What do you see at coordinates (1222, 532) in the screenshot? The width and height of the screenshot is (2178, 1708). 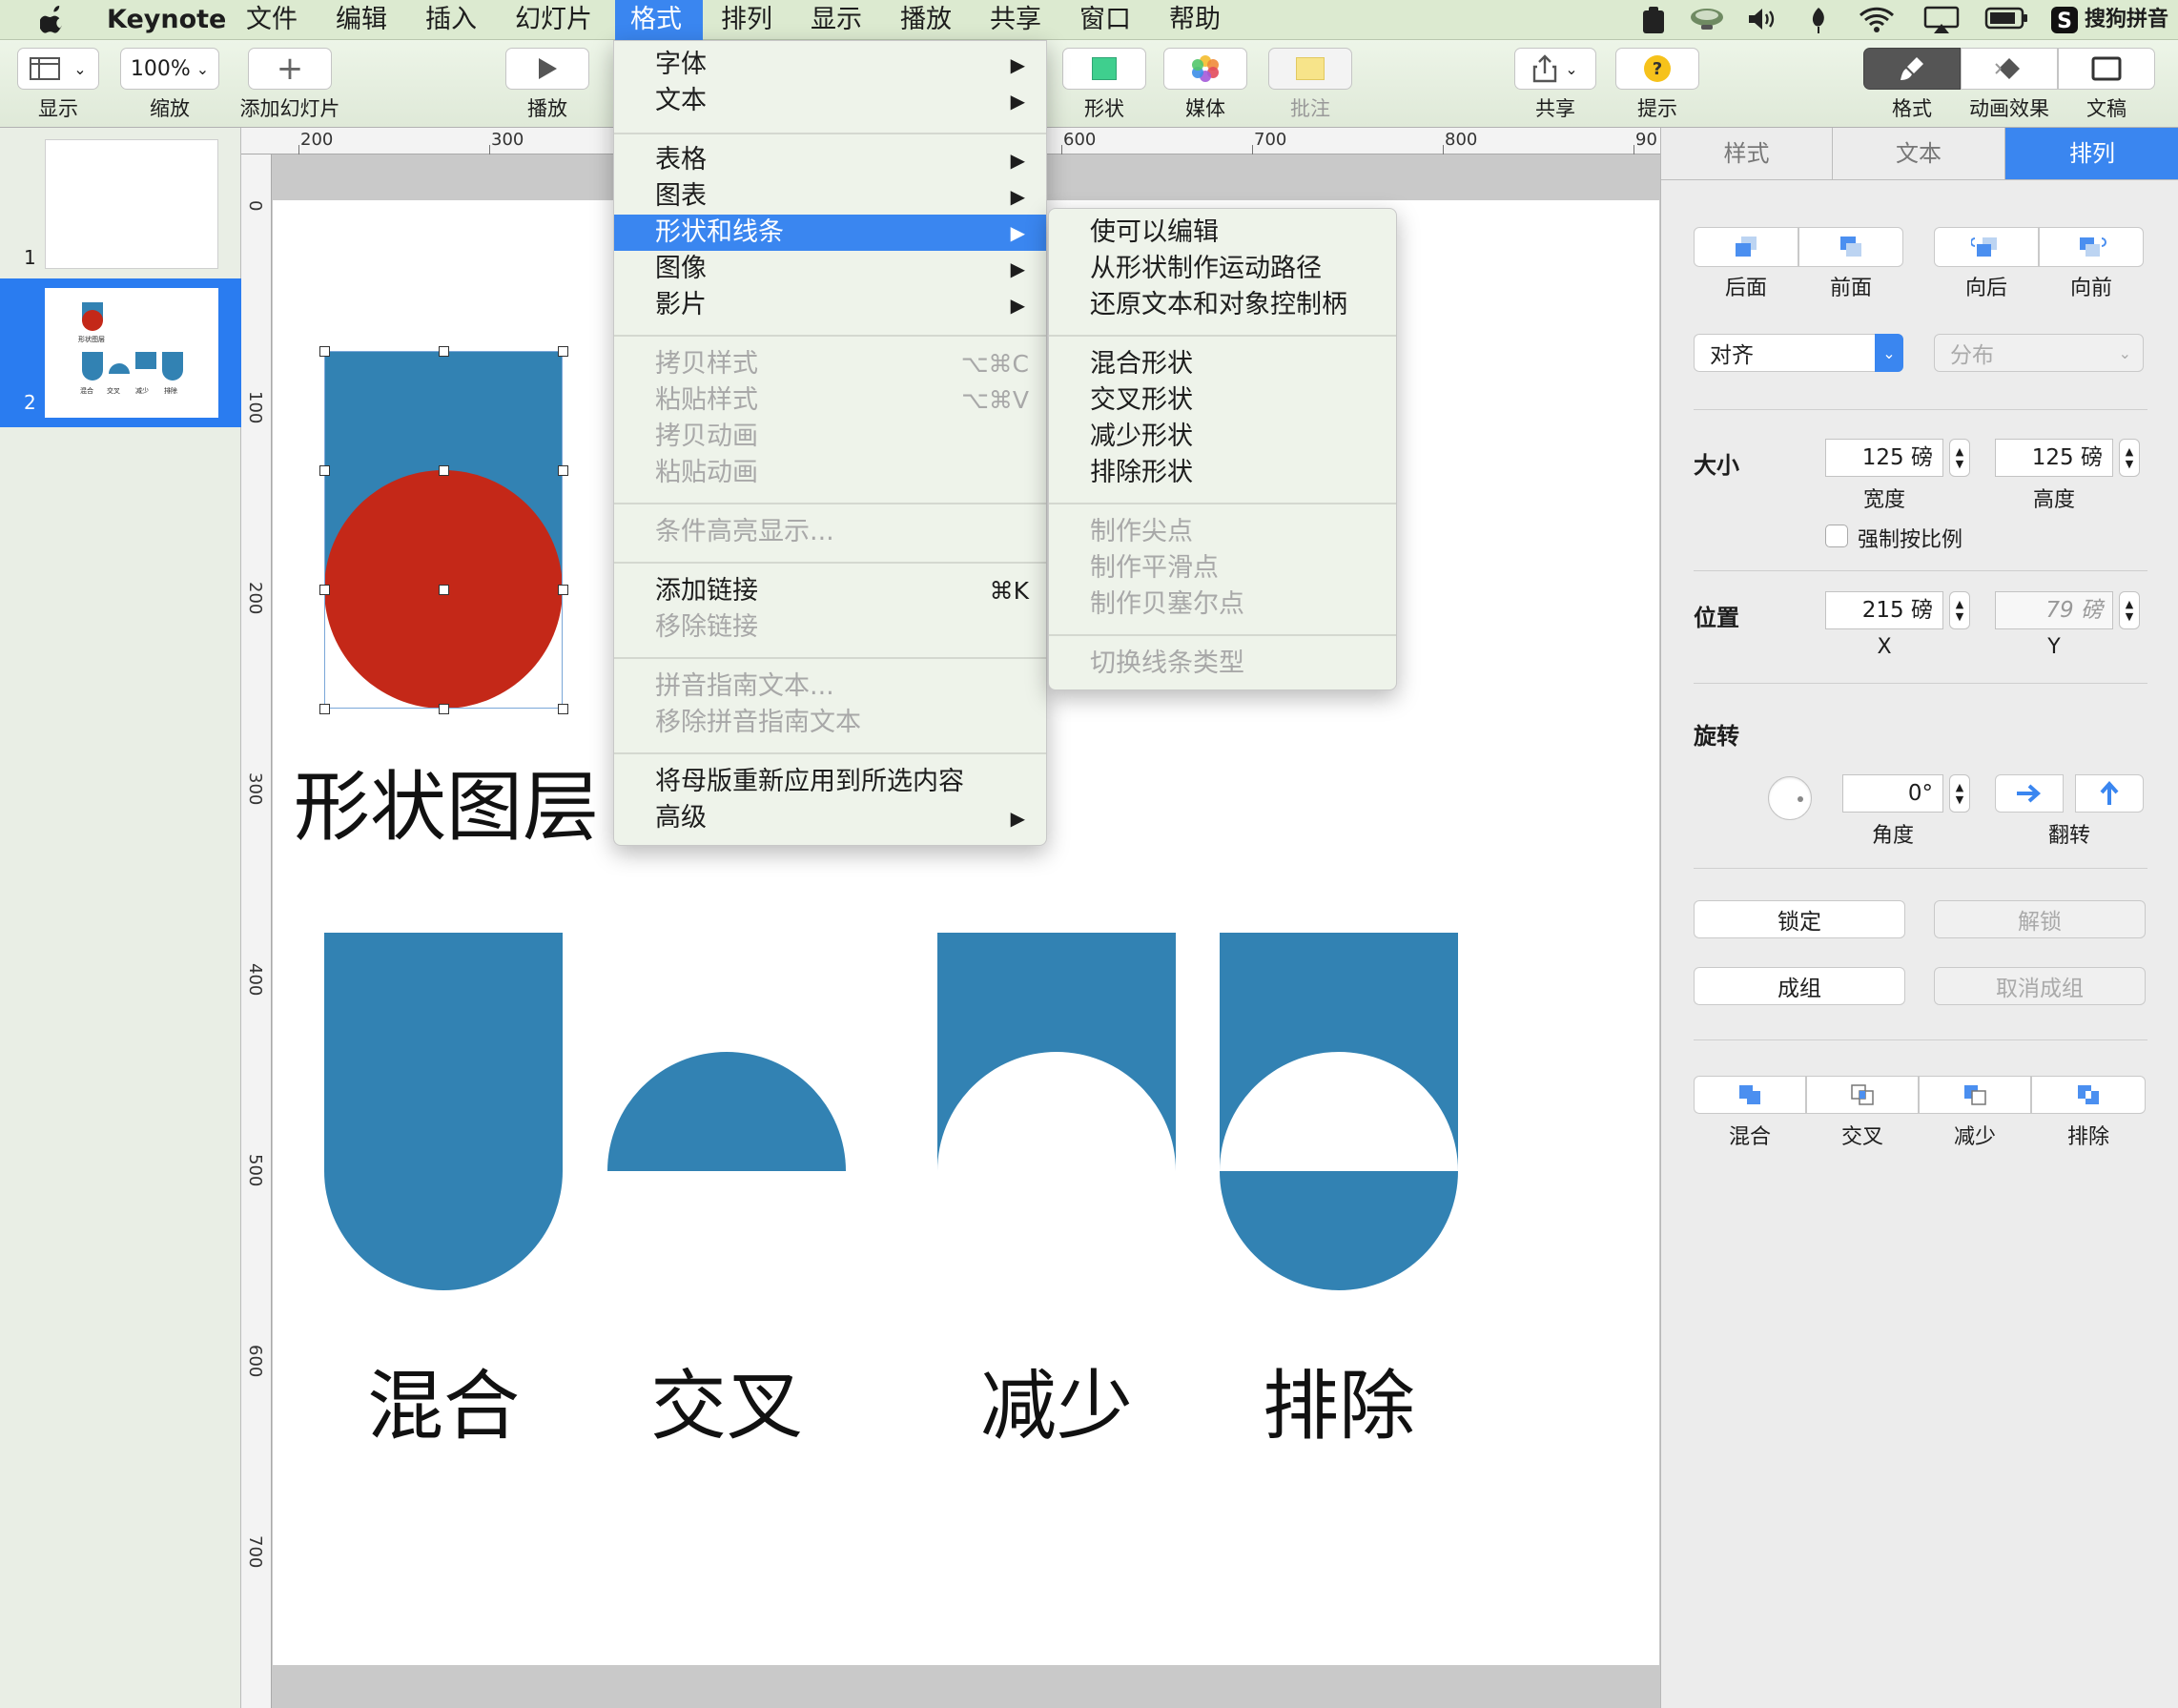 I see `submenu-item-sharp-point: 制作尖点` at bounding box center [1222, 532].